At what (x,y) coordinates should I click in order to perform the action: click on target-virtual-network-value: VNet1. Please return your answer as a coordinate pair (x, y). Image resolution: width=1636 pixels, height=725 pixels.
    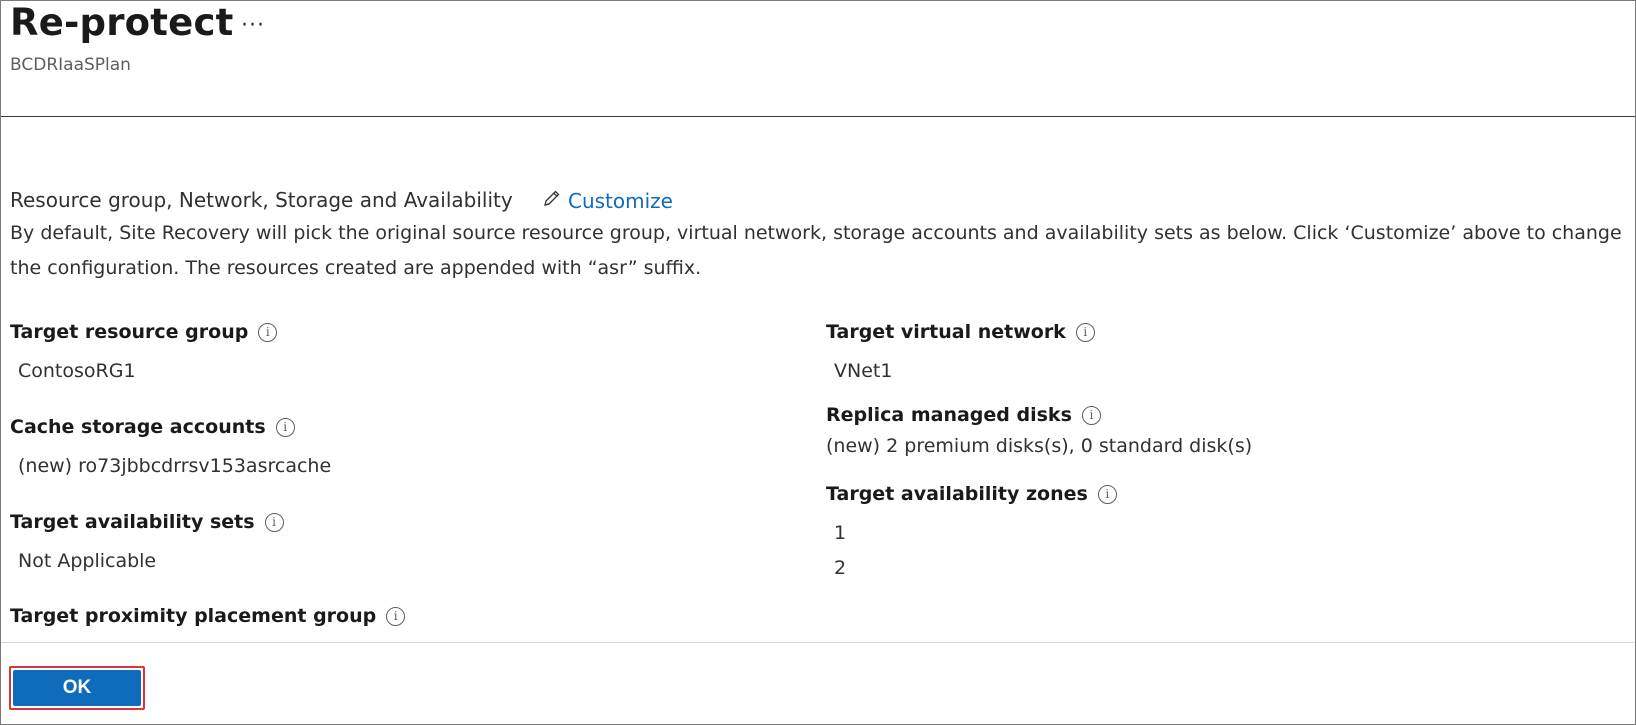
    Looking at the image, I should click on (863, 371).